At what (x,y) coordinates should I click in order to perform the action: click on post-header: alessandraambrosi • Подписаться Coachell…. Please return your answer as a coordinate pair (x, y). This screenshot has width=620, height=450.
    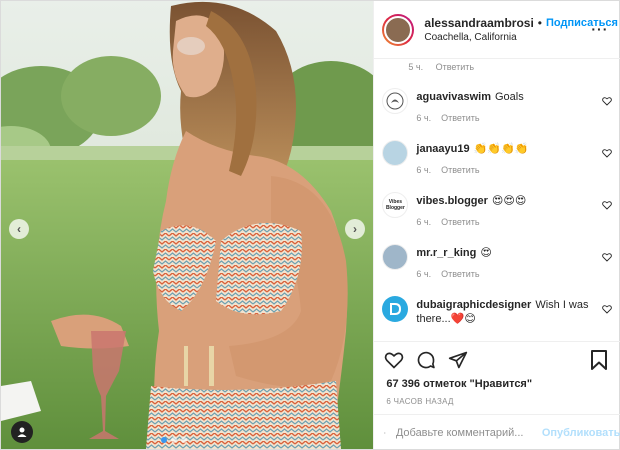
    Looking at the image, I should click on (497, 30).